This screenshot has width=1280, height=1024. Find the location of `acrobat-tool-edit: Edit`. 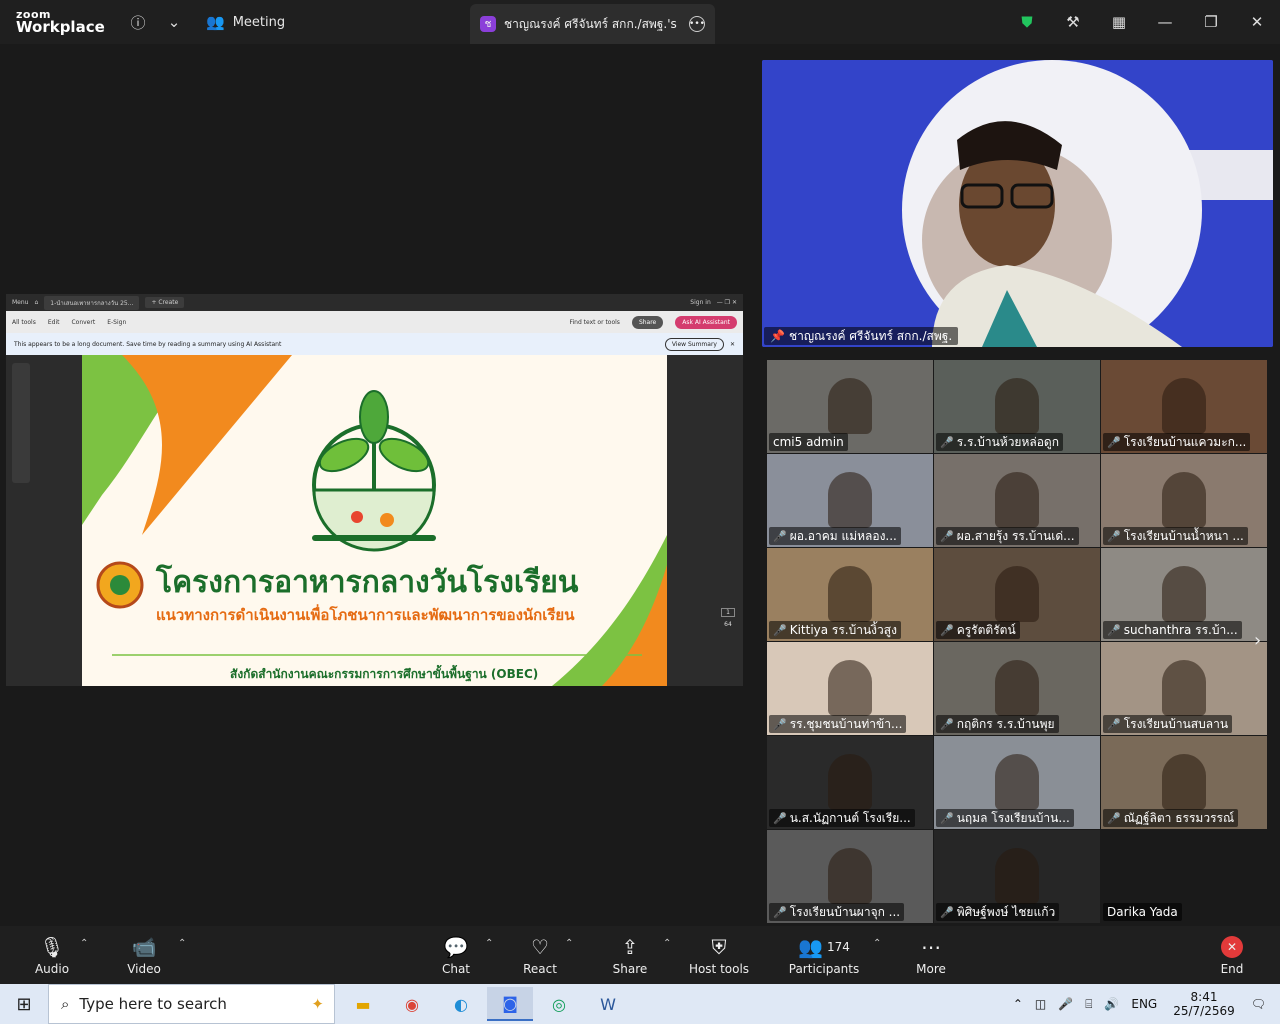

acrobat-tool-edit: Edit is located at coordinates (53, 322).